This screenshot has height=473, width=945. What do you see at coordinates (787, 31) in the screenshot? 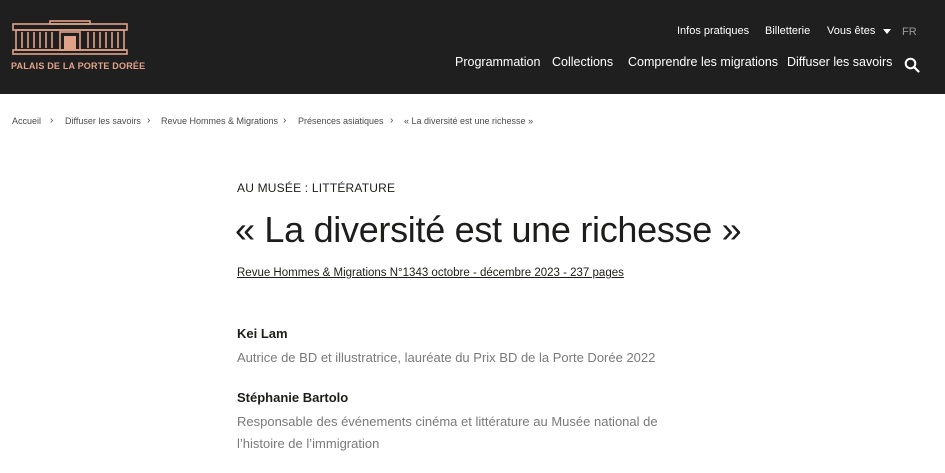
I see `nav-billetterie: Billetterie` at bounding box center [787, 31].